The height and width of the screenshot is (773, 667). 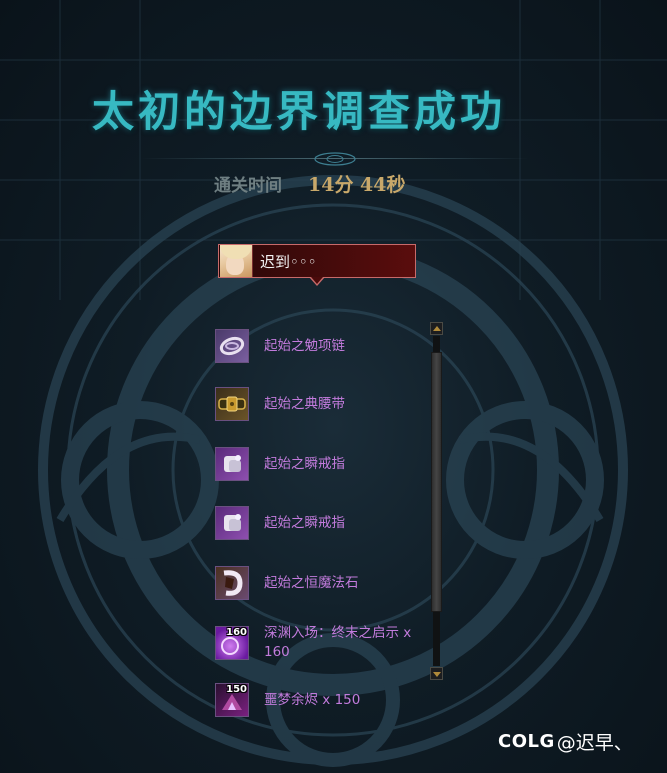 What do you see at coordinates (304, 403) in the screenshot?
I see `loot-name: 起始之典腰带` at bounding box center [304, 403].